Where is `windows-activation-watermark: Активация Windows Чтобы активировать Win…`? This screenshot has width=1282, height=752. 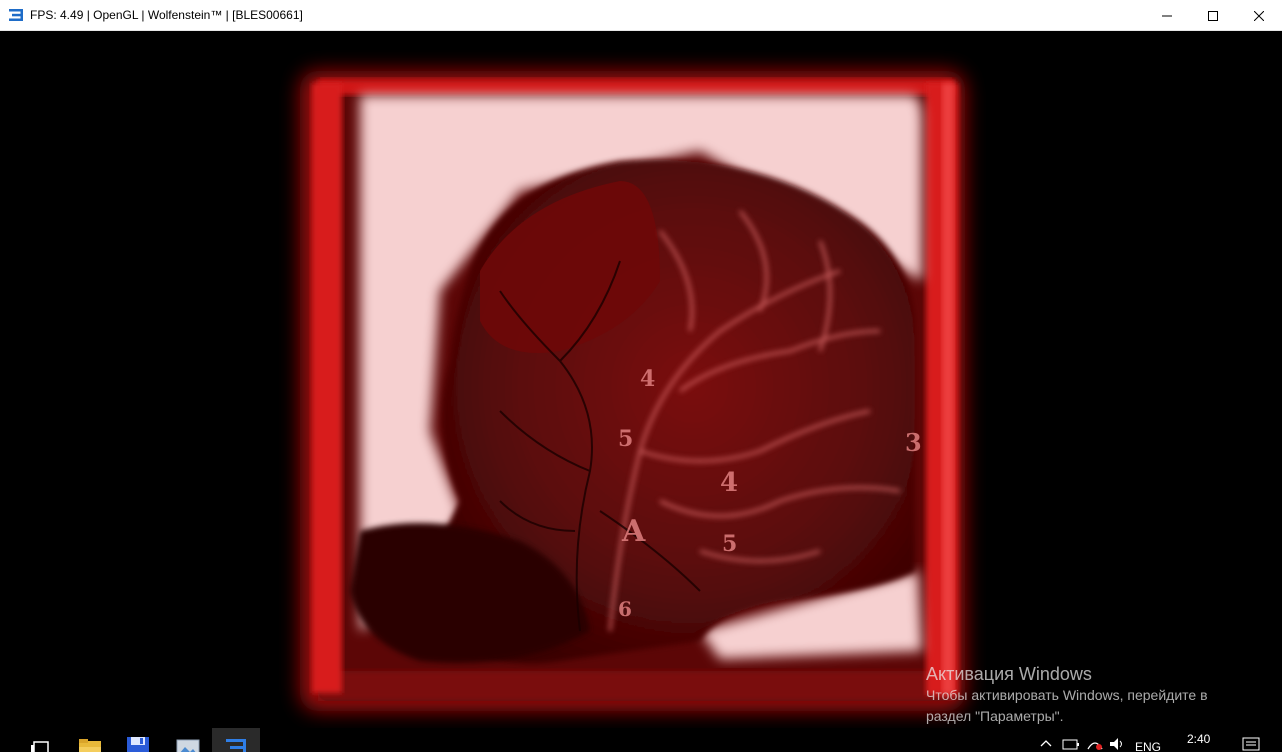
windows-activation-watermark: Активация Windows Чтобы активировать Win… is located at coordinates (1086, 695).